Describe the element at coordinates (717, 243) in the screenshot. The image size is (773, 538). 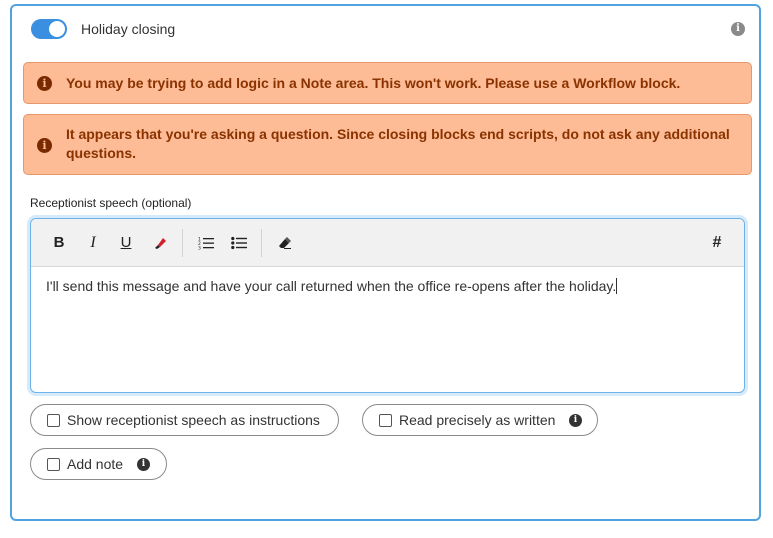
I see `variable-button: #` at that location.